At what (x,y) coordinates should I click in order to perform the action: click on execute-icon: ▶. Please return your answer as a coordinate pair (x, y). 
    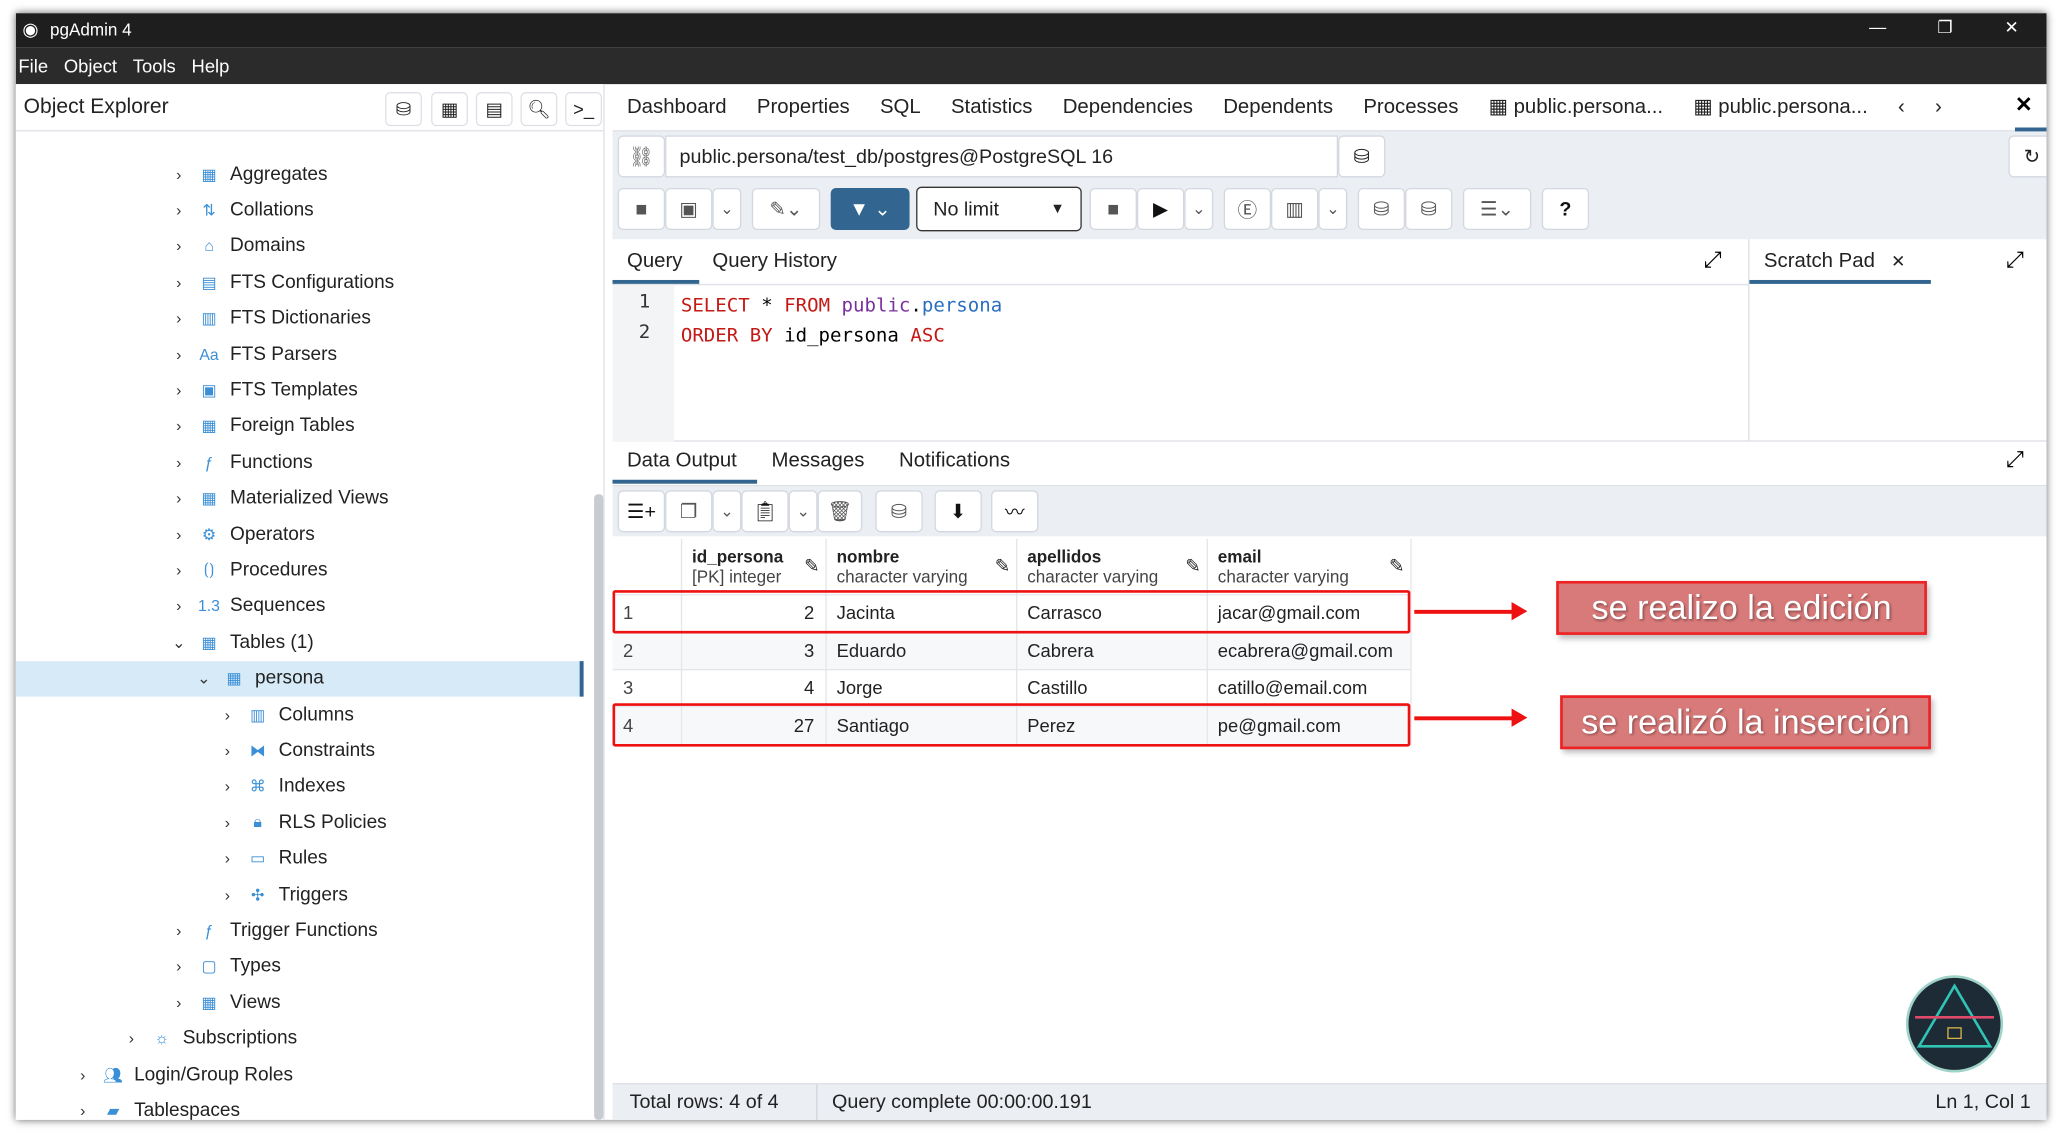
    Looking at the image, I should click on (1160, 209).